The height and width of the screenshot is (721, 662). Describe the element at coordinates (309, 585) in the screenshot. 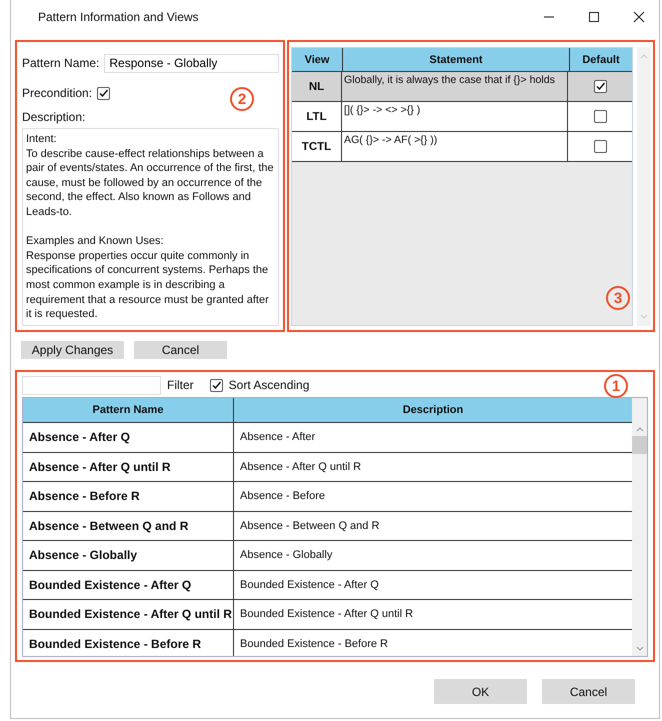

I see `description-cell-text: Bounded Existence - After Q` at that location.